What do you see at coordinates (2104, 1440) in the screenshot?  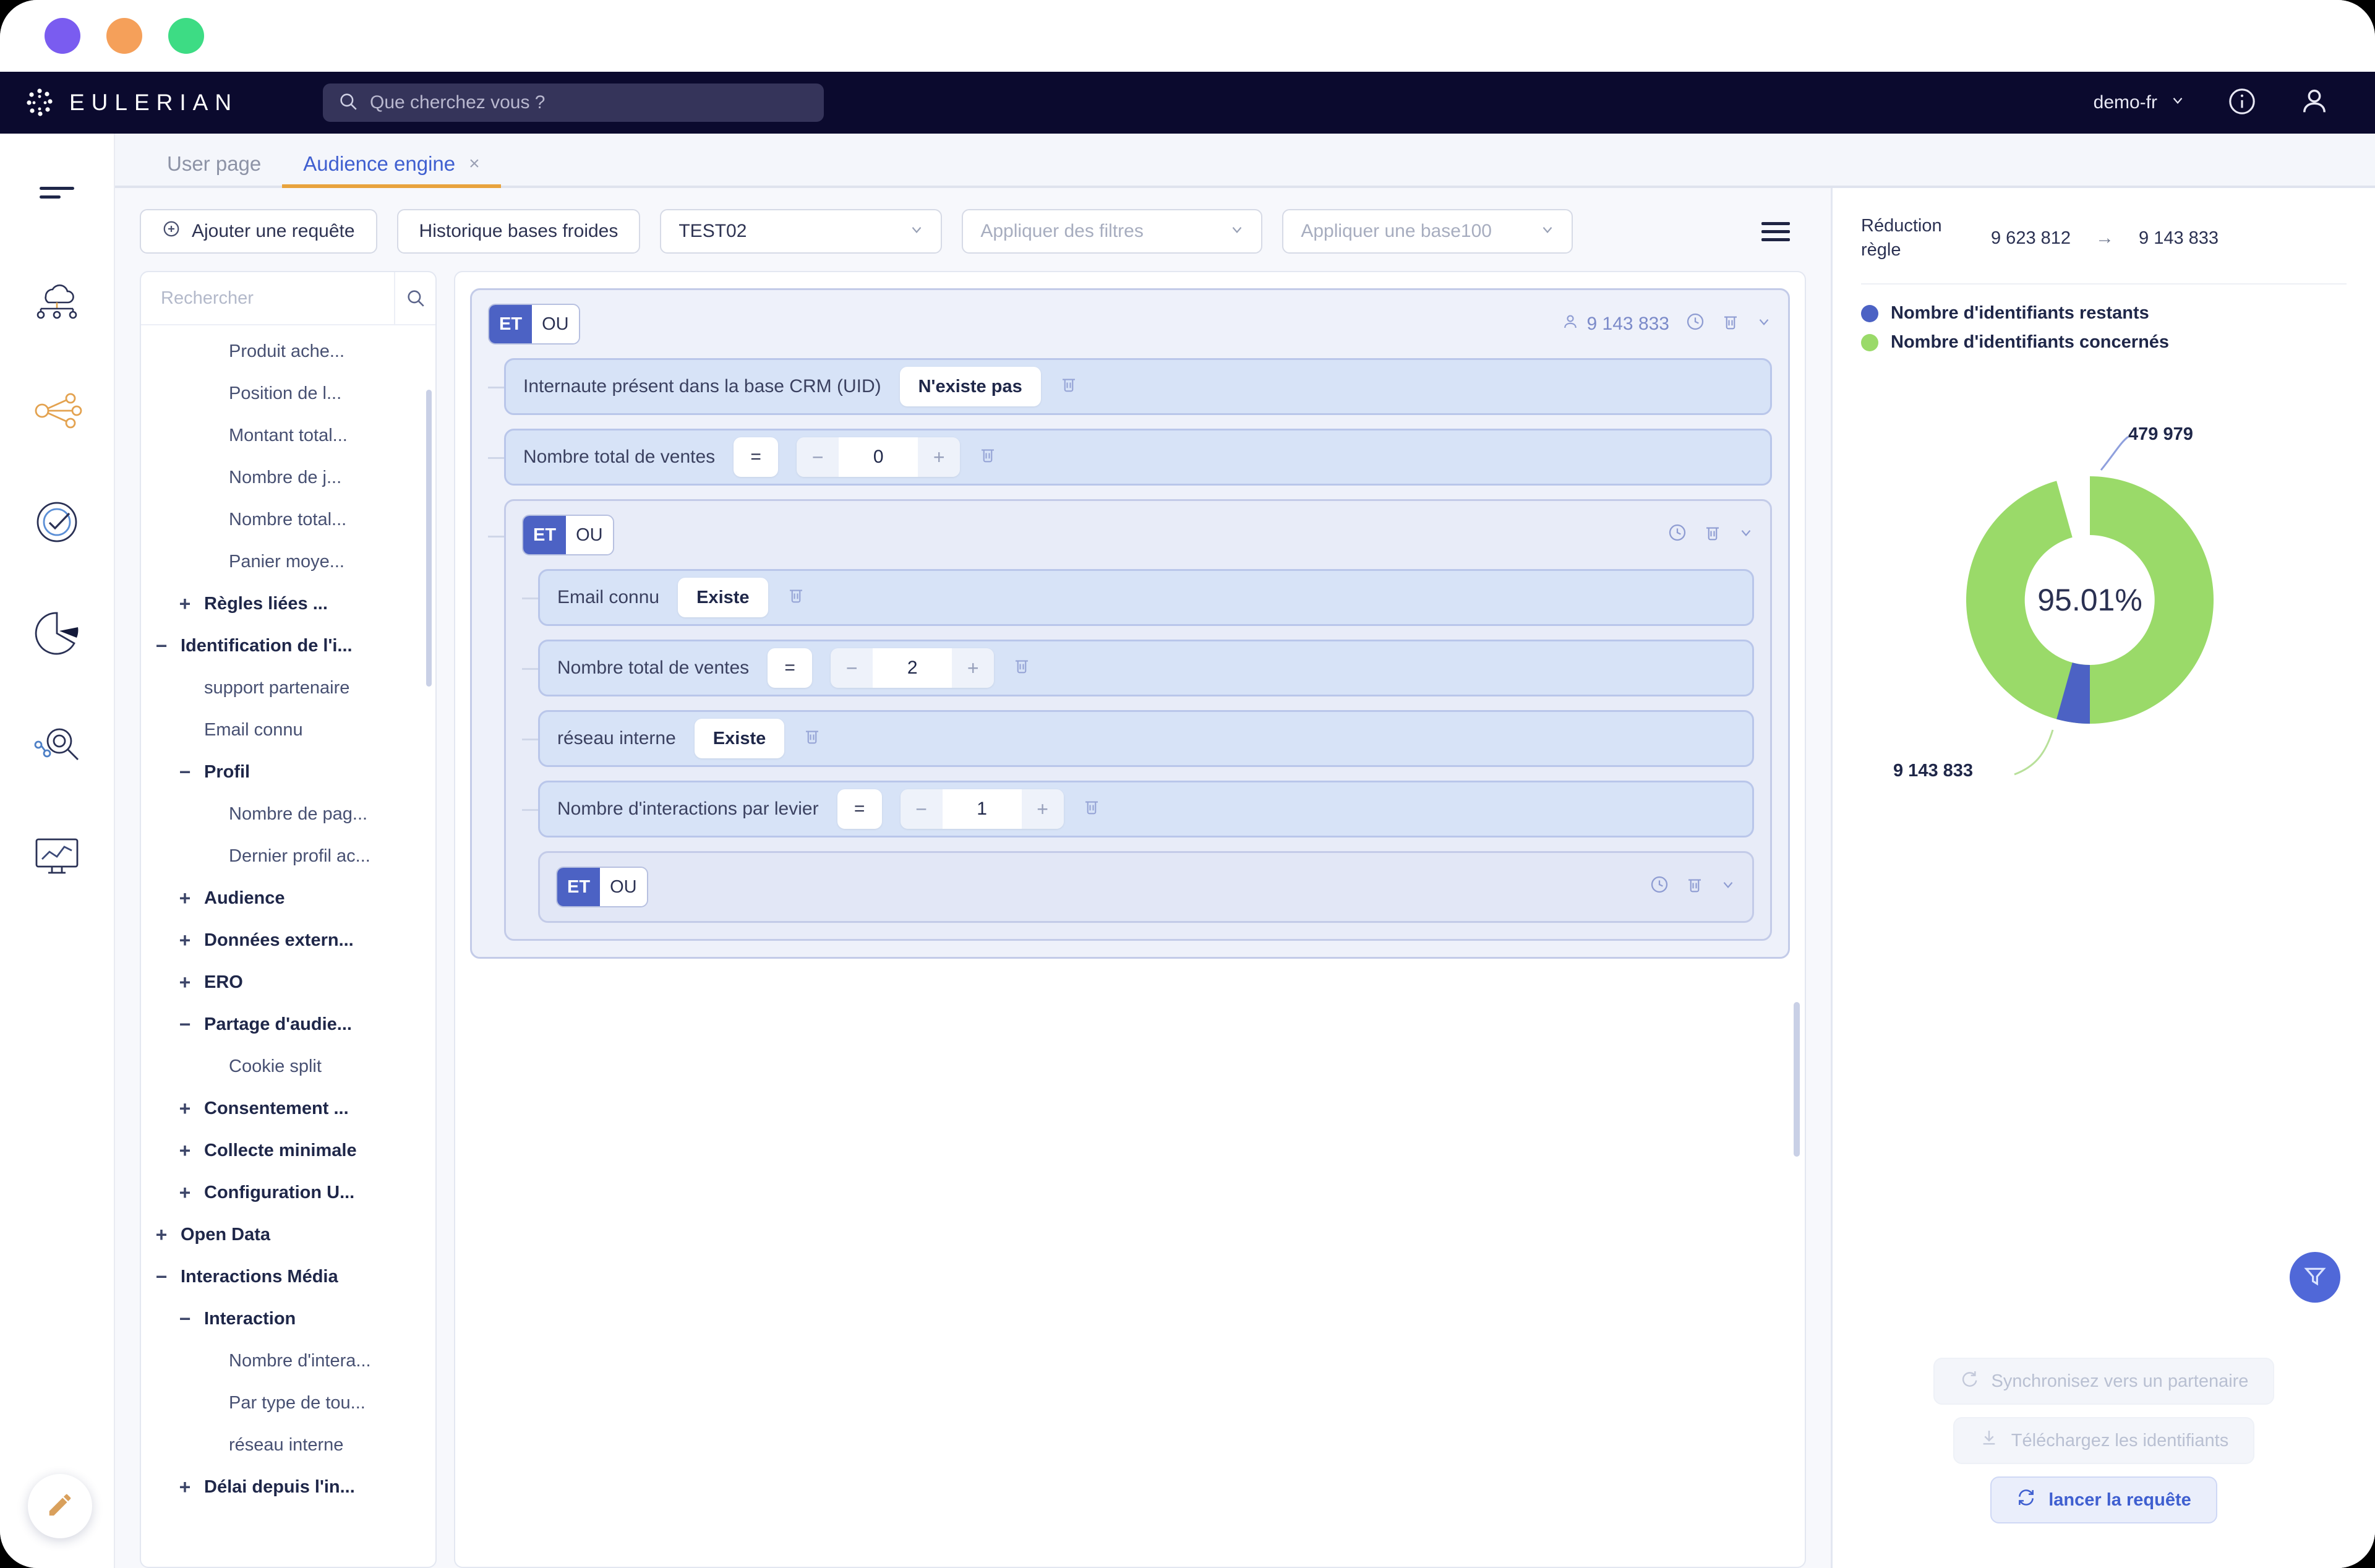 I see `download-identifiers-button: Téléchargez les identifiants` at bounding box center [2104, 1440].